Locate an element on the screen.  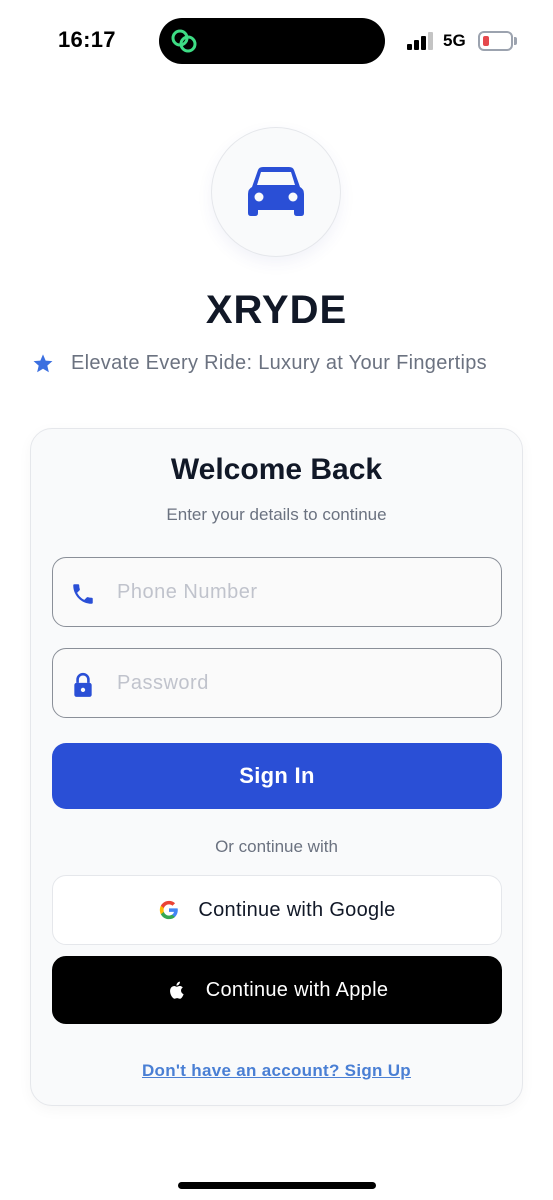
lock-icon is located at coordinates (83, 684).